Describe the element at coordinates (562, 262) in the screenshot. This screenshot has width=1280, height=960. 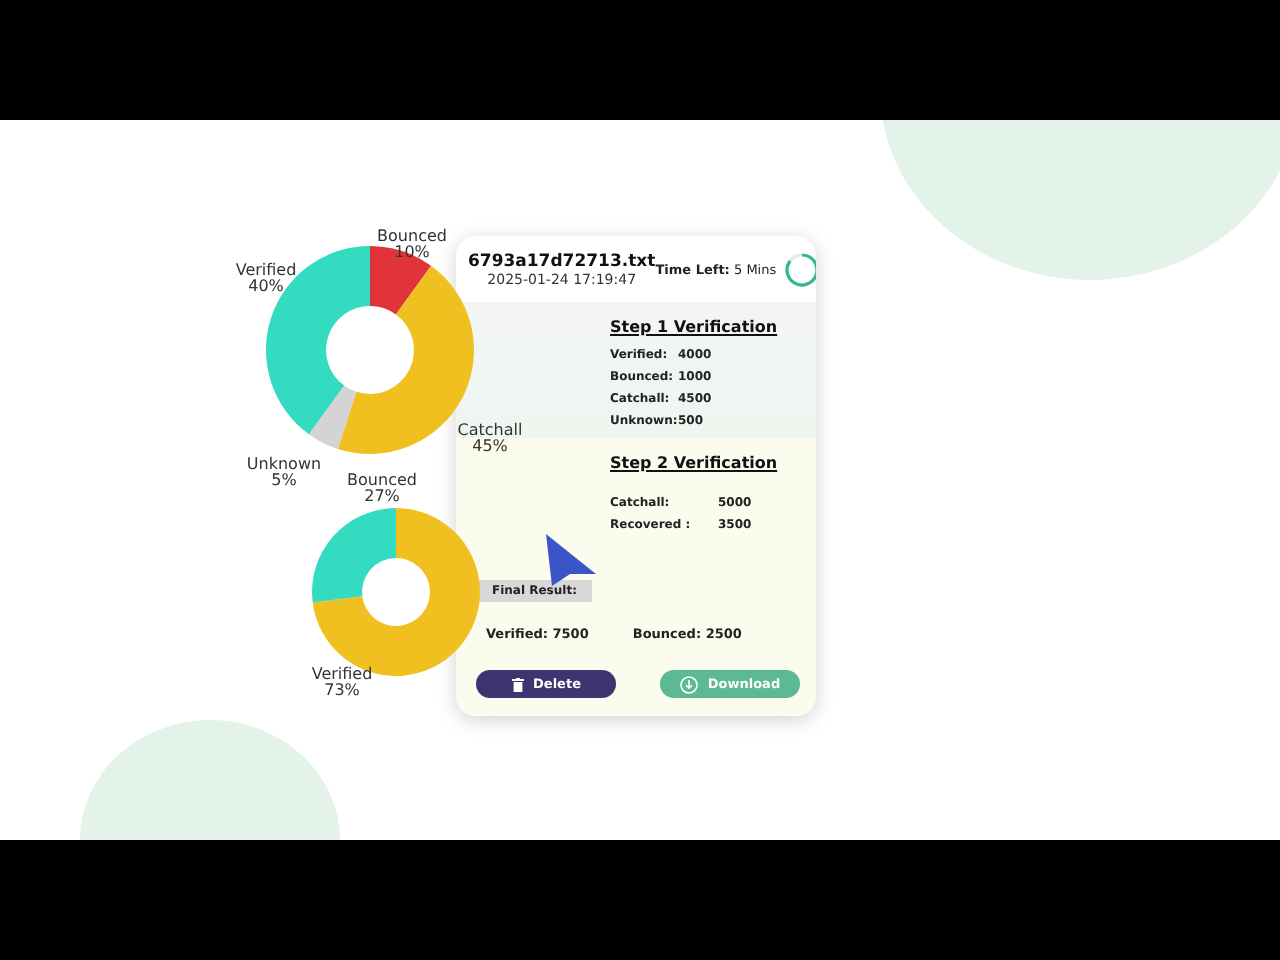
I see `file-name: 6793a17d72713.txt` at that location.